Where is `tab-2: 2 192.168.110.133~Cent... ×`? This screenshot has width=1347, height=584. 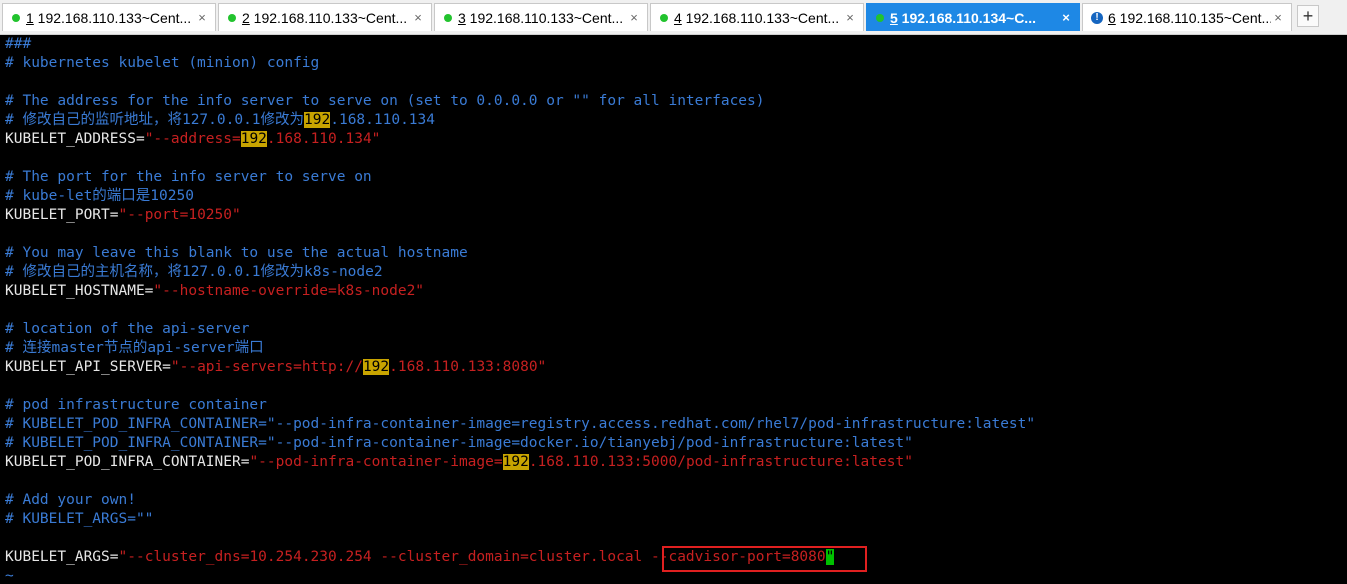
tab-2: 2 192.168.110.133~Cent... × is located at coordinates (325, 17).